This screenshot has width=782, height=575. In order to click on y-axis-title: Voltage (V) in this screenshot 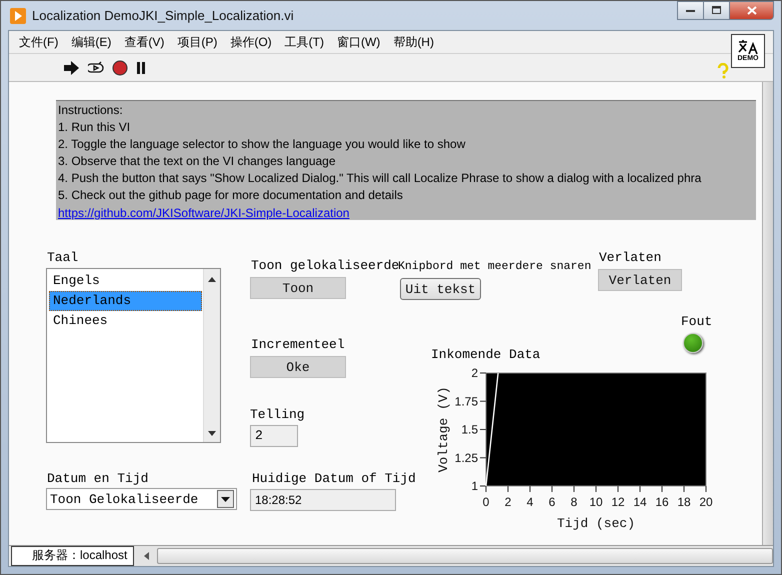, I will do `click(443, 429)`.